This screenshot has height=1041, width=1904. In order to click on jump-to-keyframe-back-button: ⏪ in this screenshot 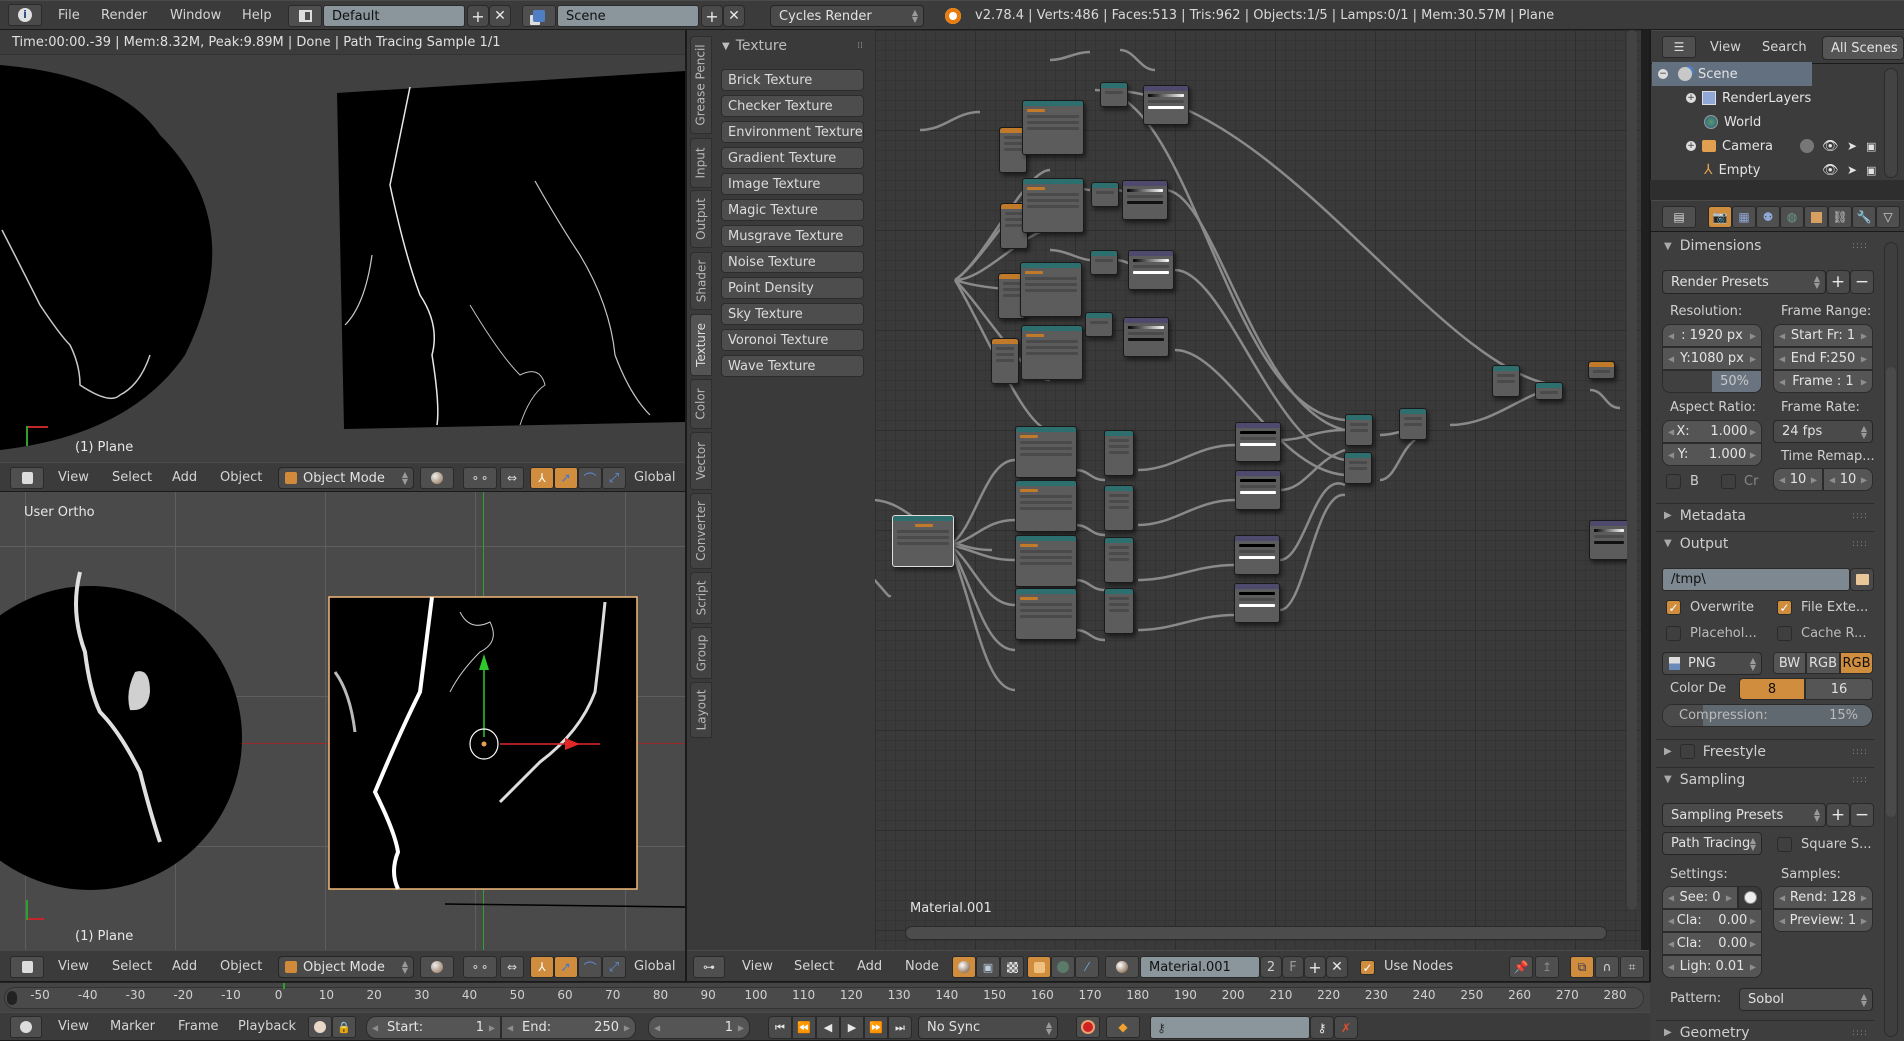, I will do `click(804, 1027)`.